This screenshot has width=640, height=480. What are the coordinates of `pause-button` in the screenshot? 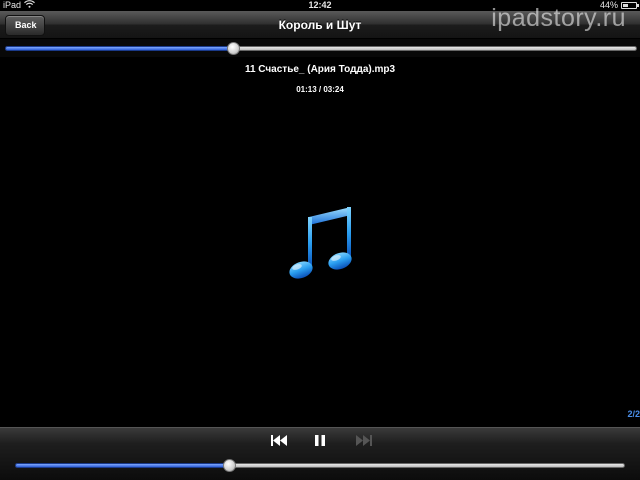 It's located at (320, 442).